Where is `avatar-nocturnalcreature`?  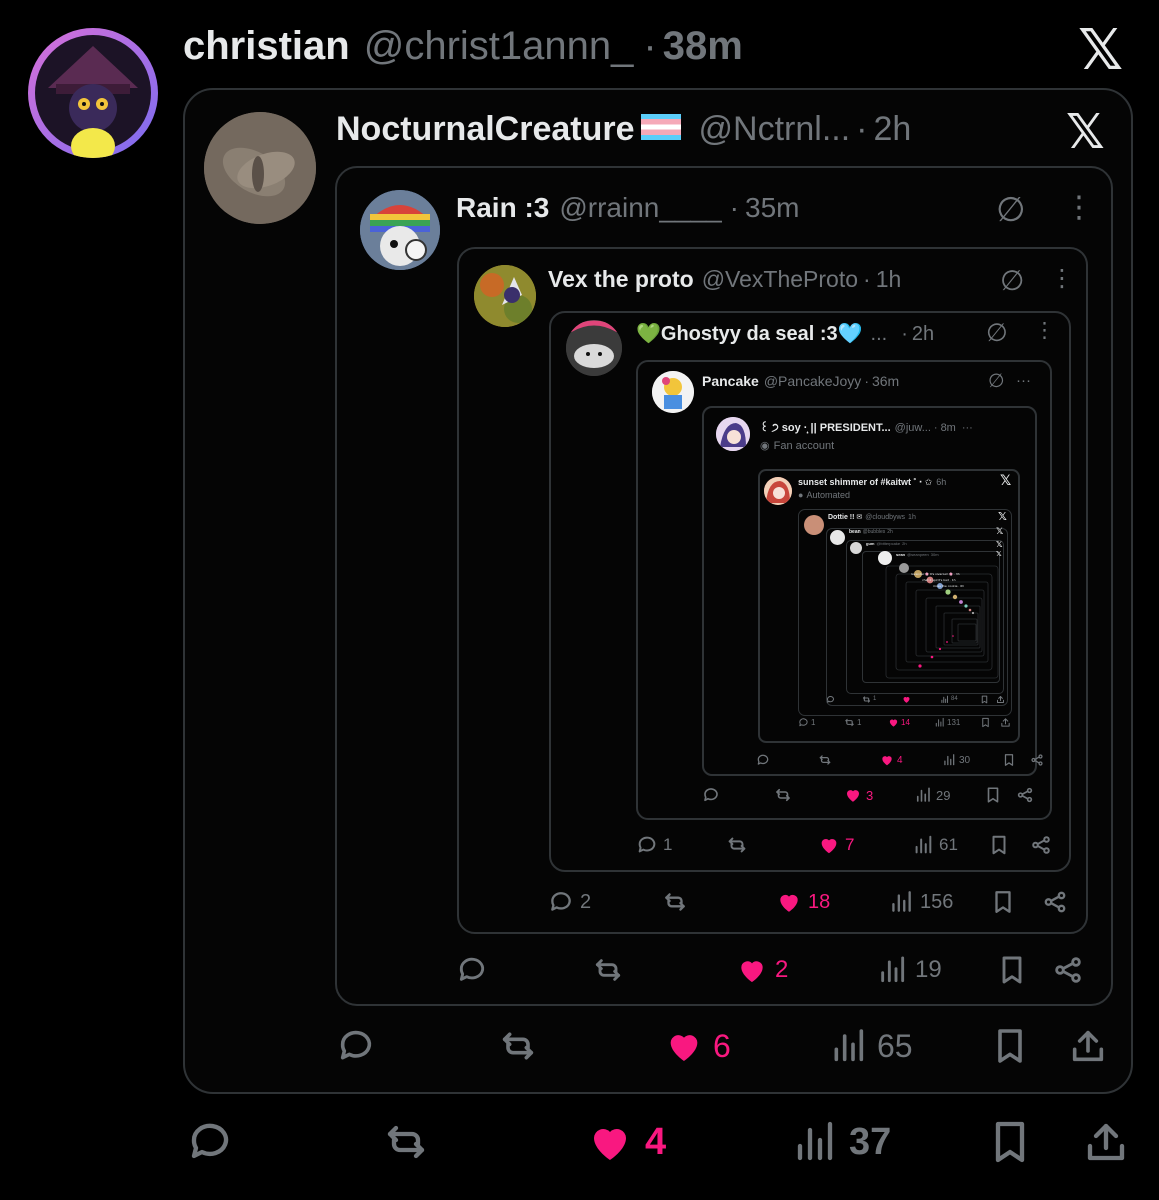 avatar-nocturnalcreature is located at coordinates (260, 168).